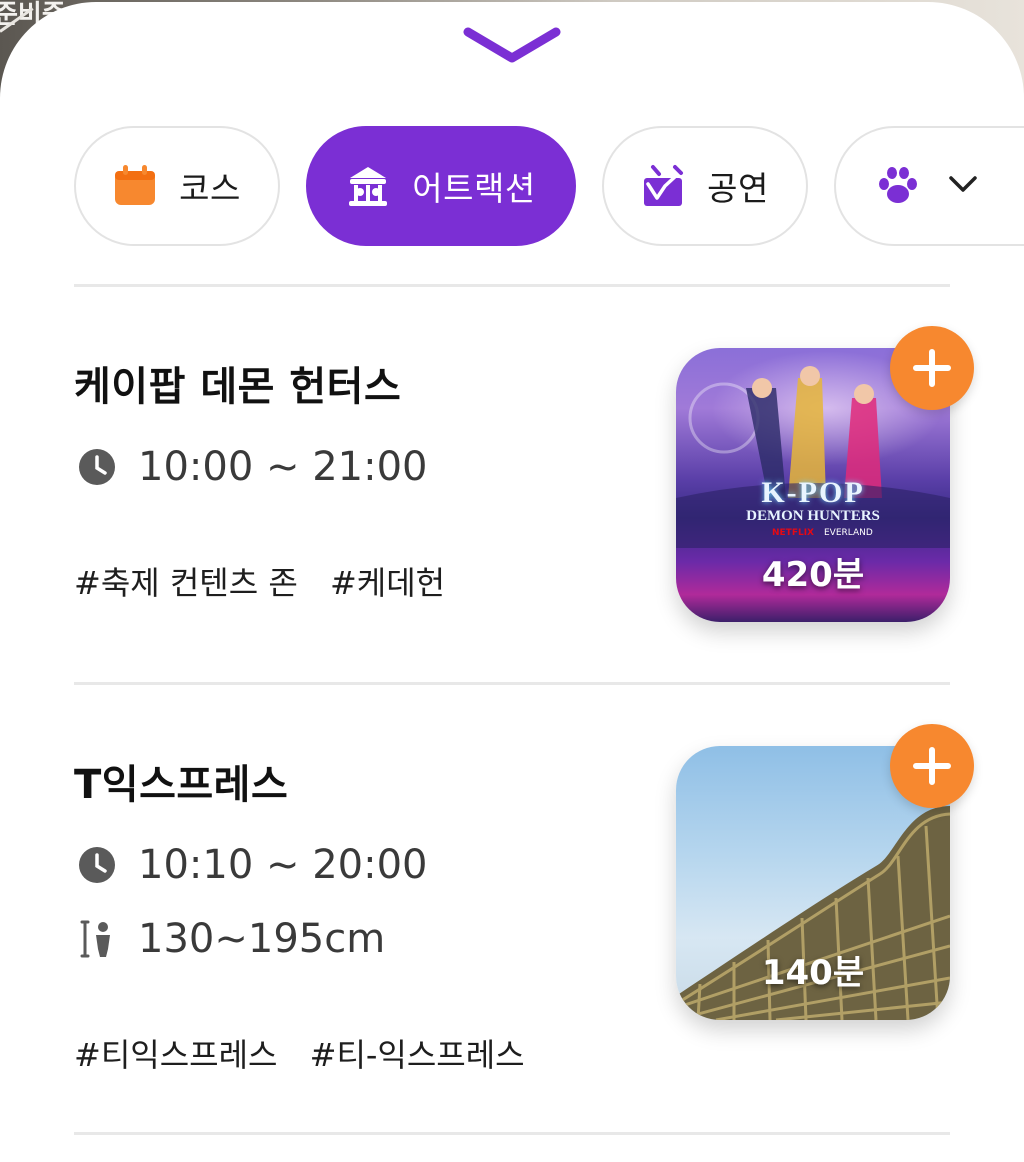  I want to click on tag-list: #티익스프레스 #티-익스프레스, so click(310, 1053).